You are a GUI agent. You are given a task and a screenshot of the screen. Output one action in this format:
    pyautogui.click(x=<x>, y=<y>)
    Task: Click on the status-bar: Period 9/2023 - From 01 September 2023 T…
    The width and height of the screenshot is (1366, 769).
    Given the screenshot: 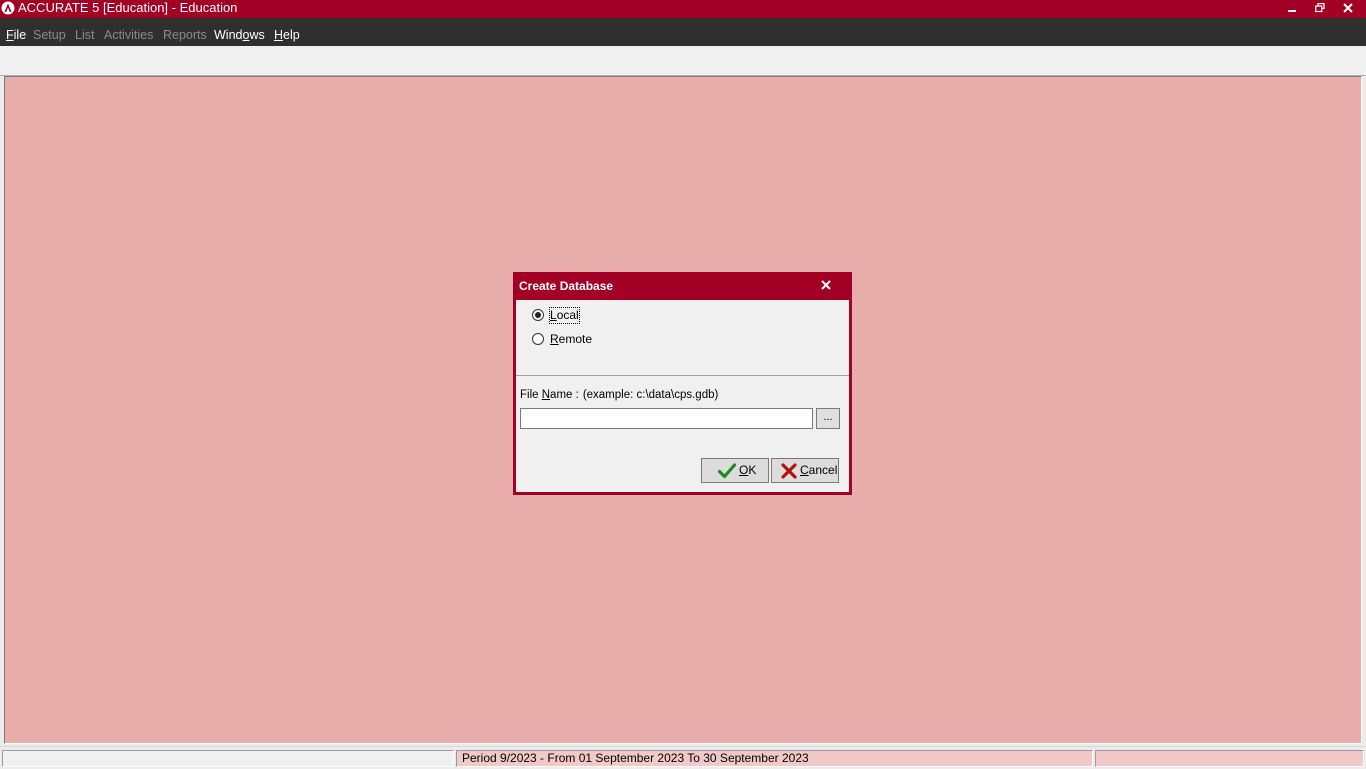 What is the action you would take?
    pyautogui.click(x=683, y=757)
    